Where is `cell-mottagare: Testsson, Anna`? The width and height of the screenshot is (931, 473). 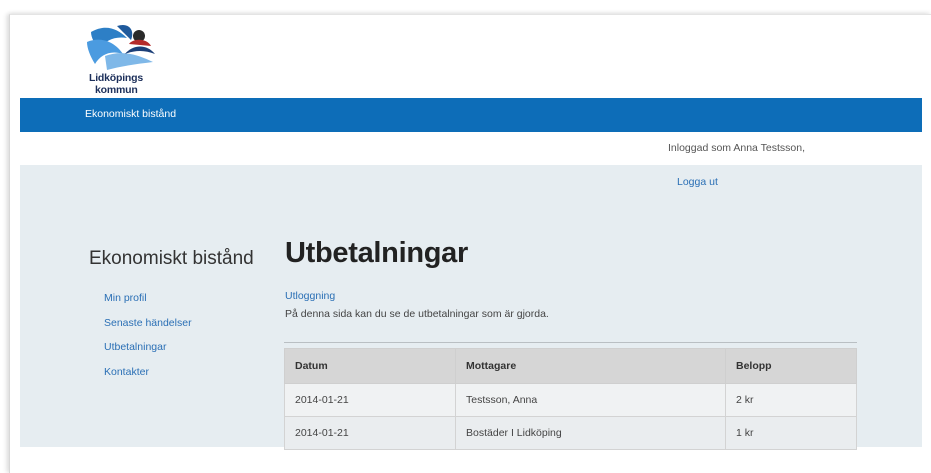 cell-mottagare: Testsson, Anna is located at coordinates (590, 400).